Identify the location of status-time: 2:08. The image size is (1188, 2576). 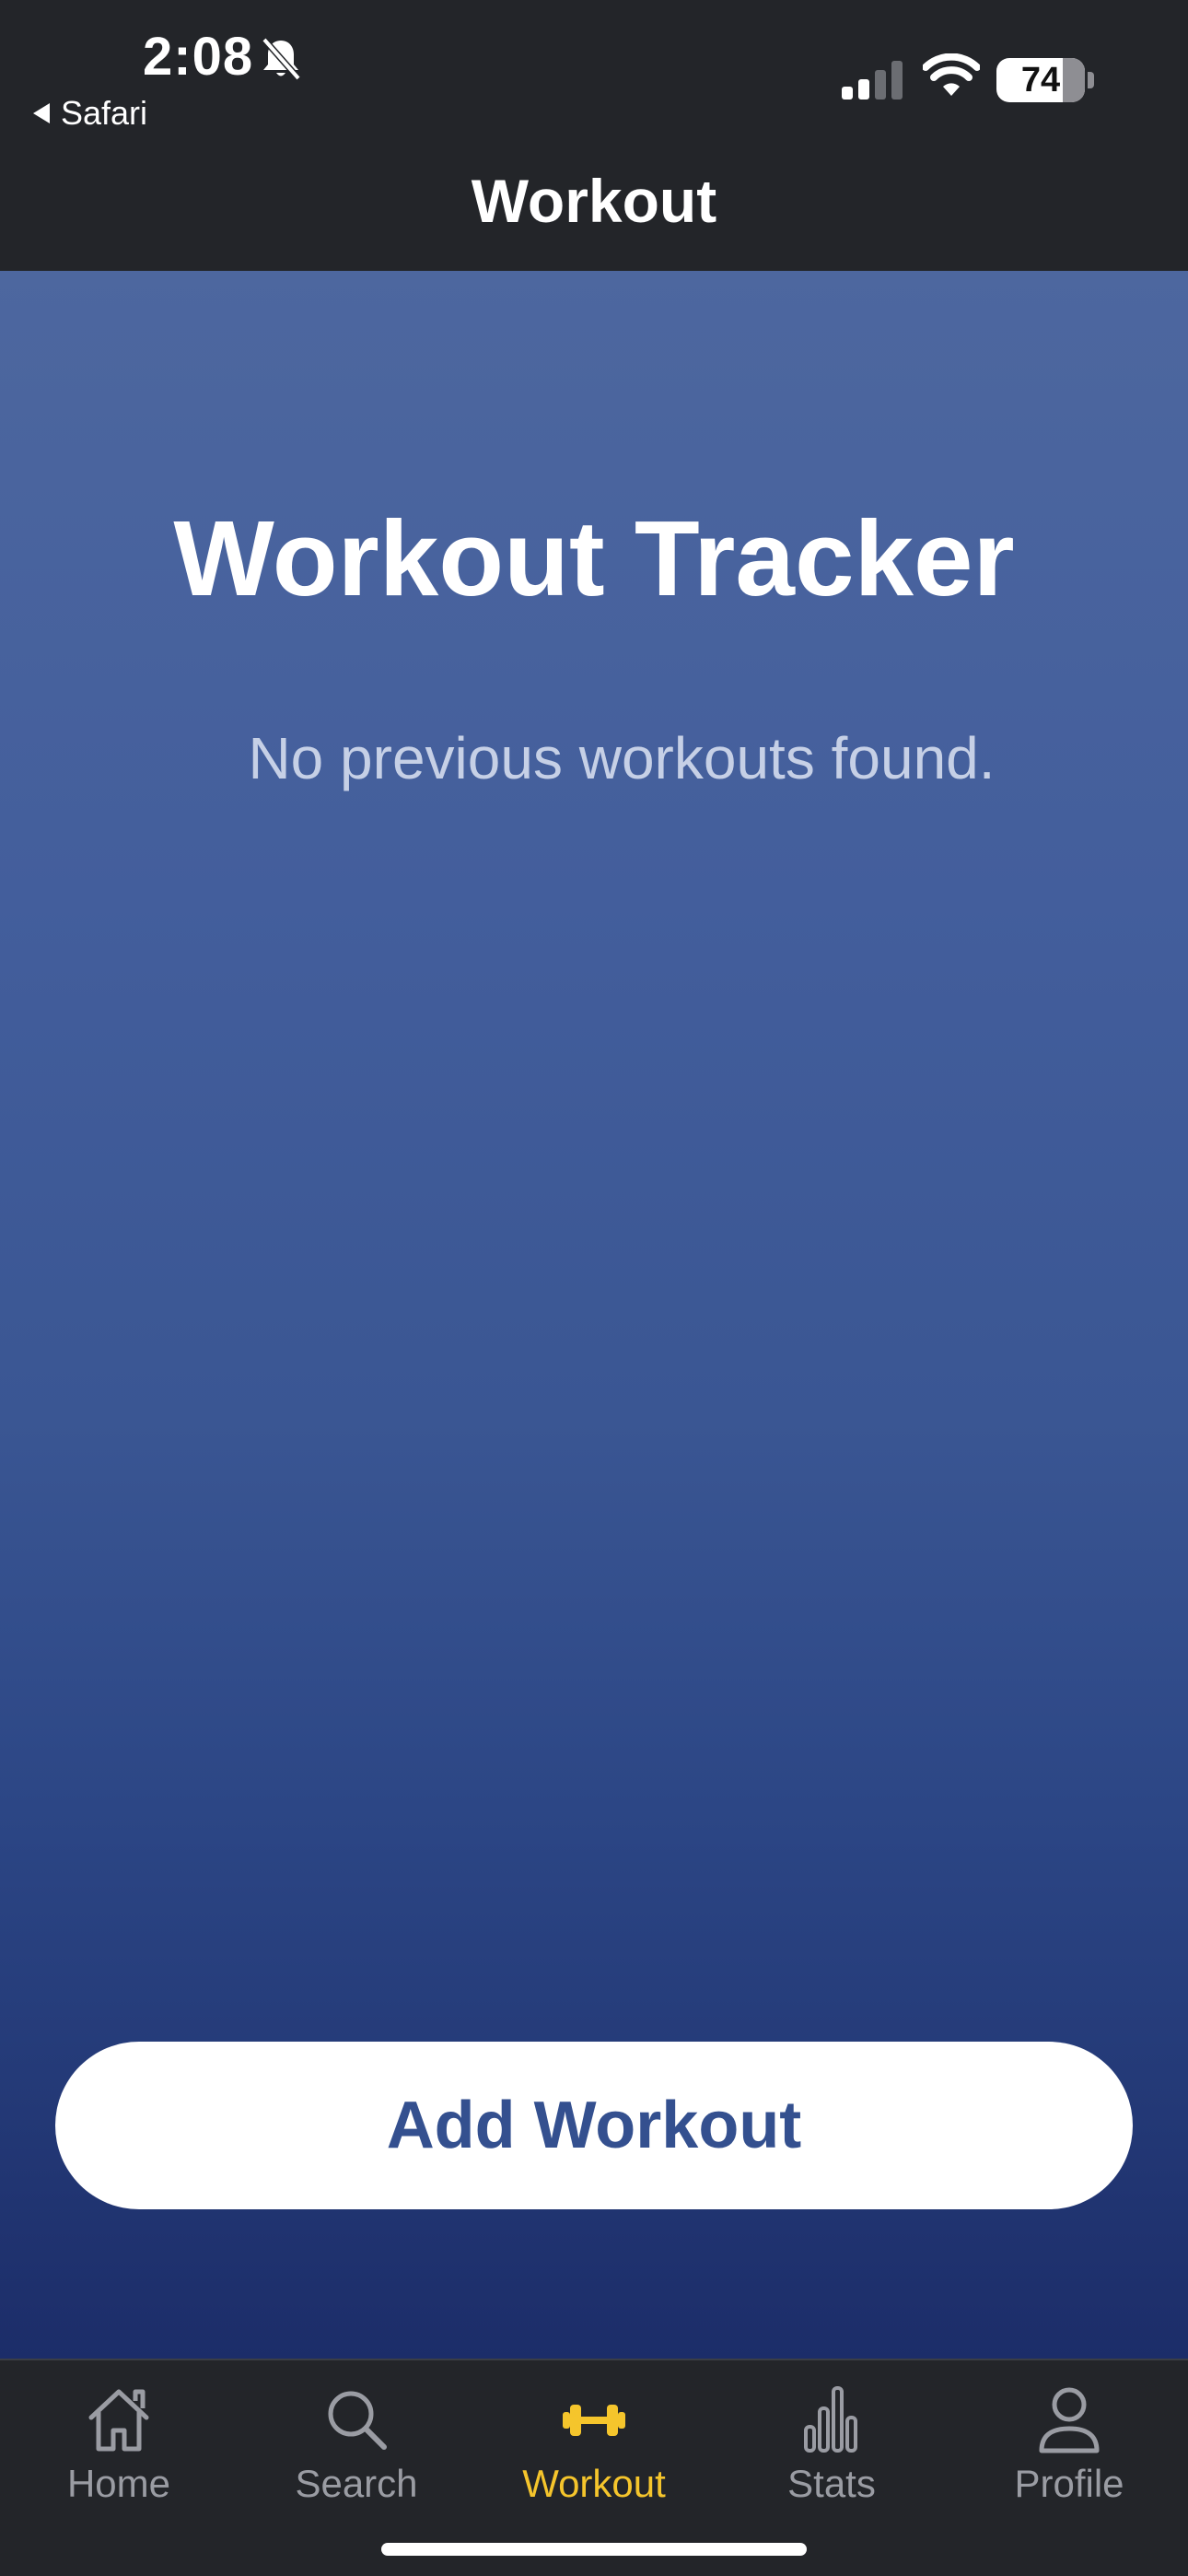
(198, 57).